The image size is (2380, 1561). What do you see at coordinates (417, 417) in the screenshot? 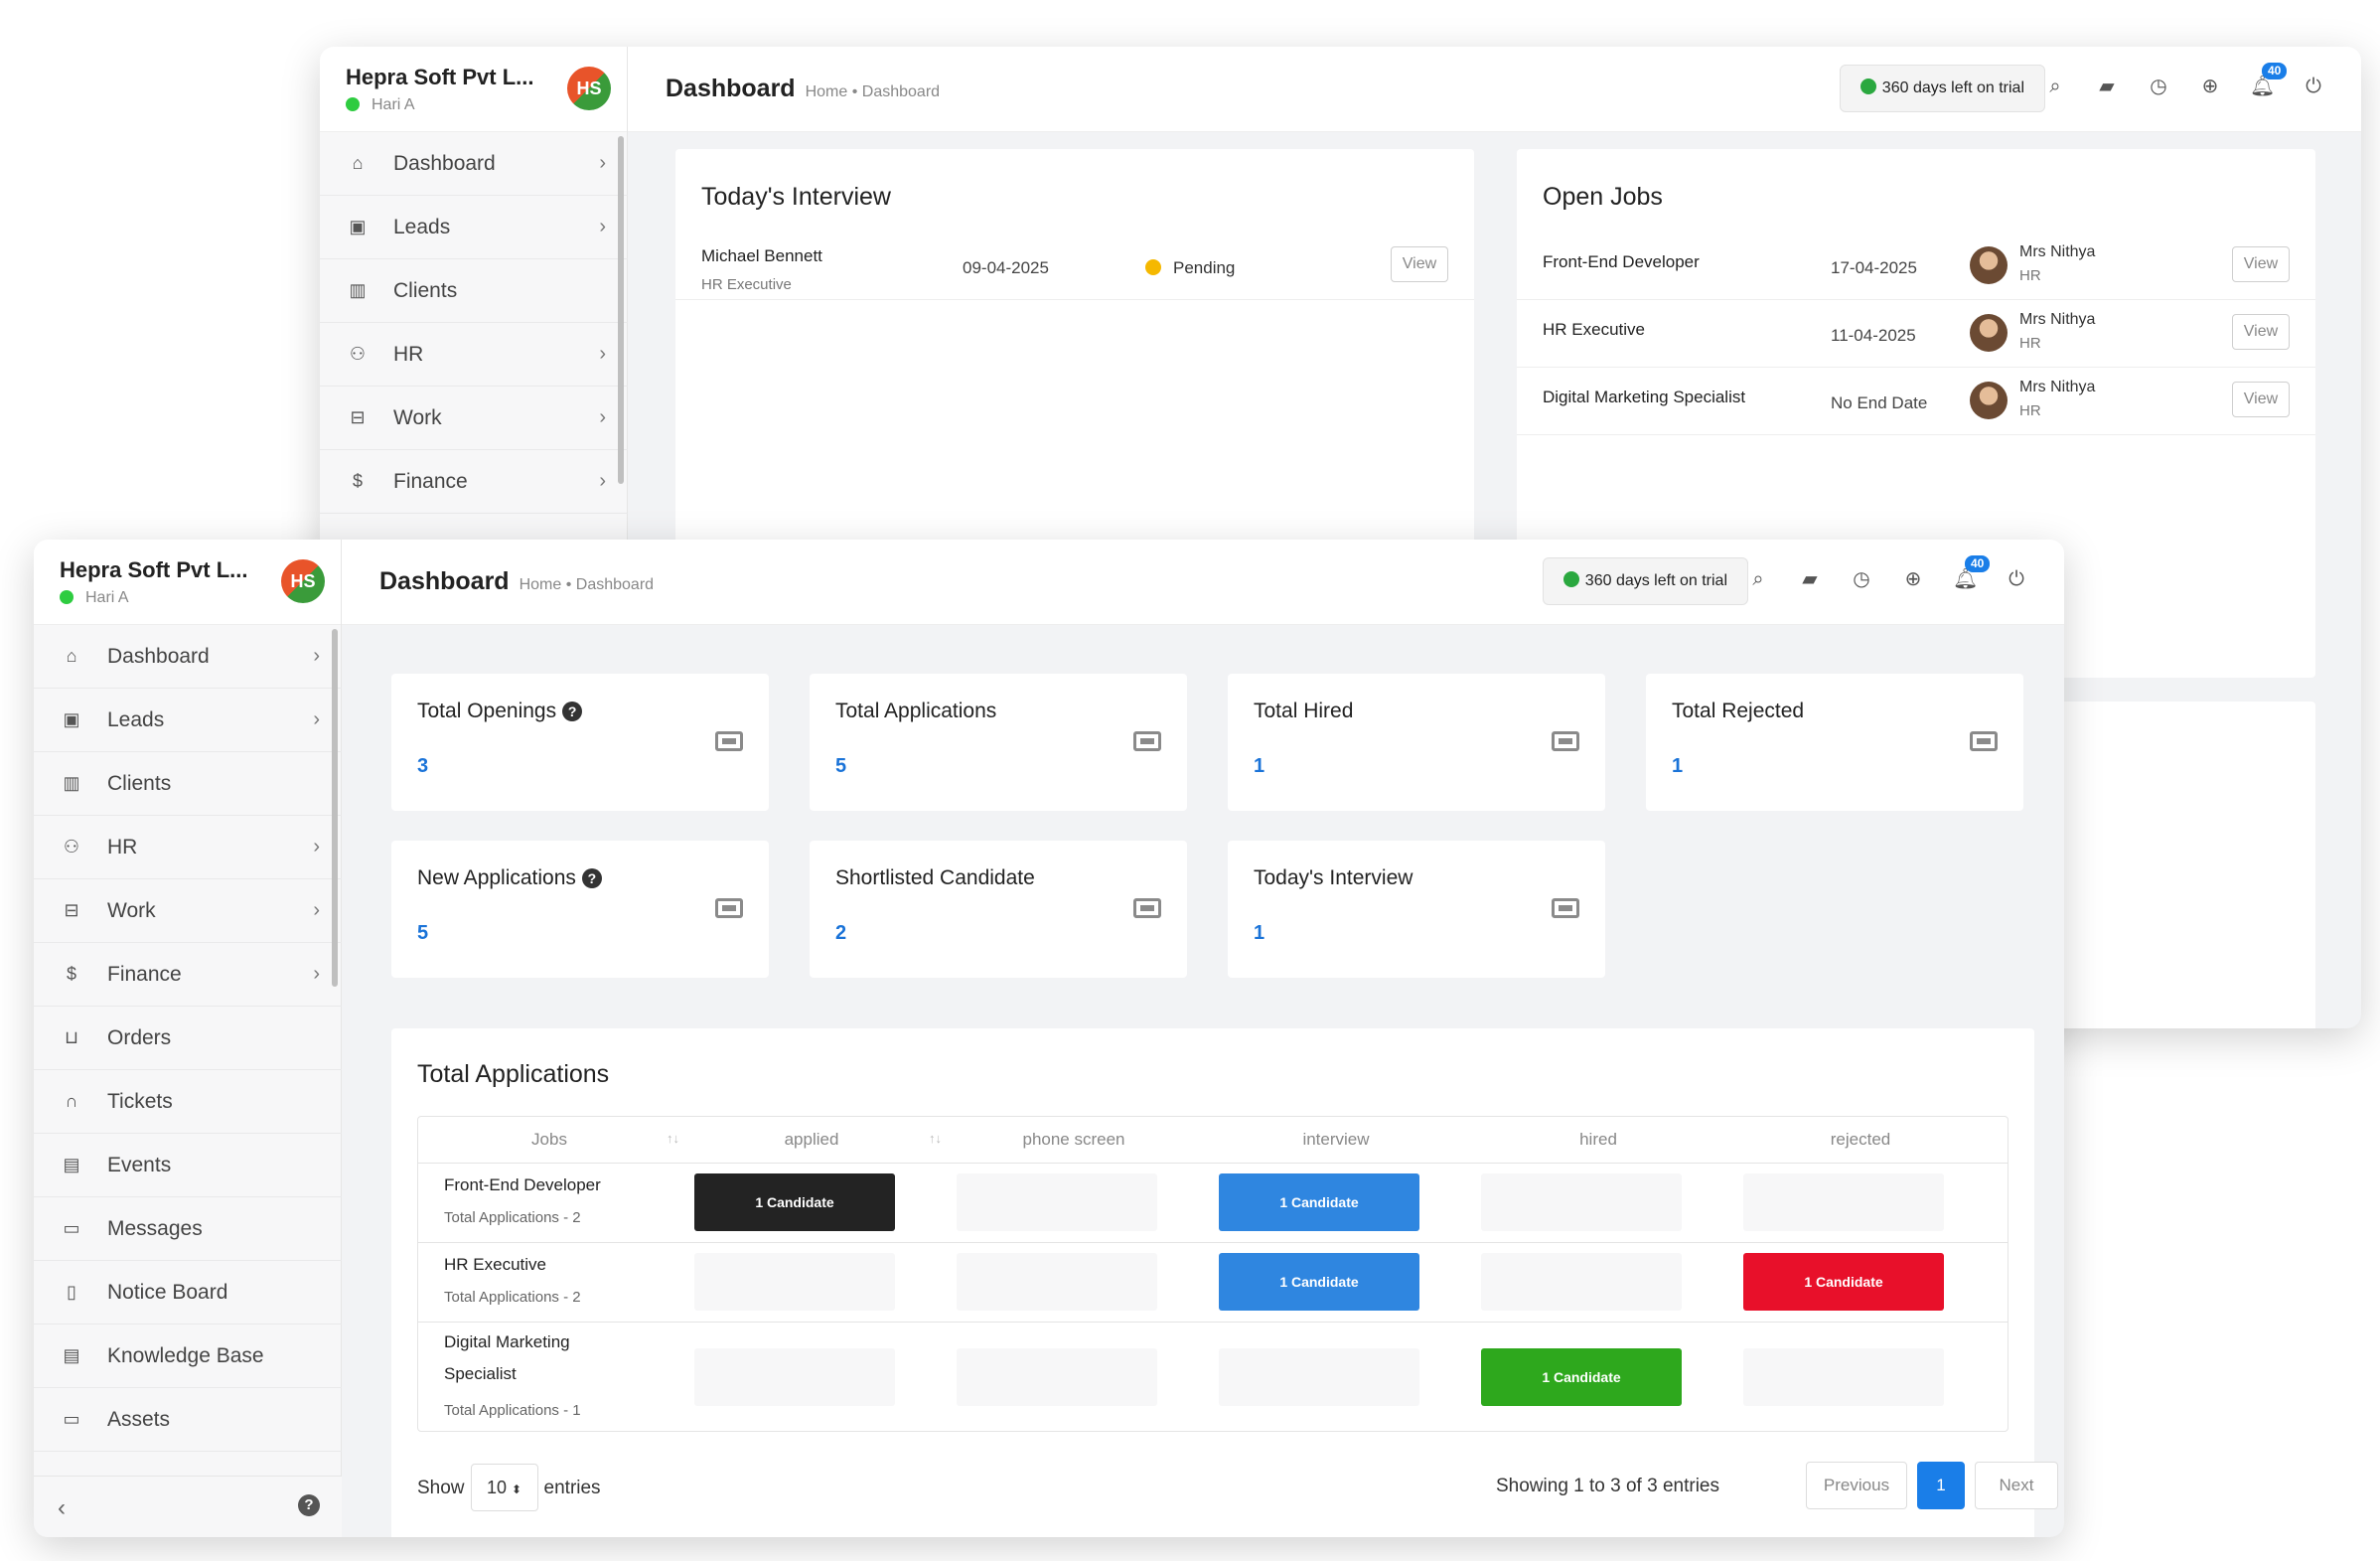
I see `sidebar-item-label: Work` at bounding box center [417, 417].